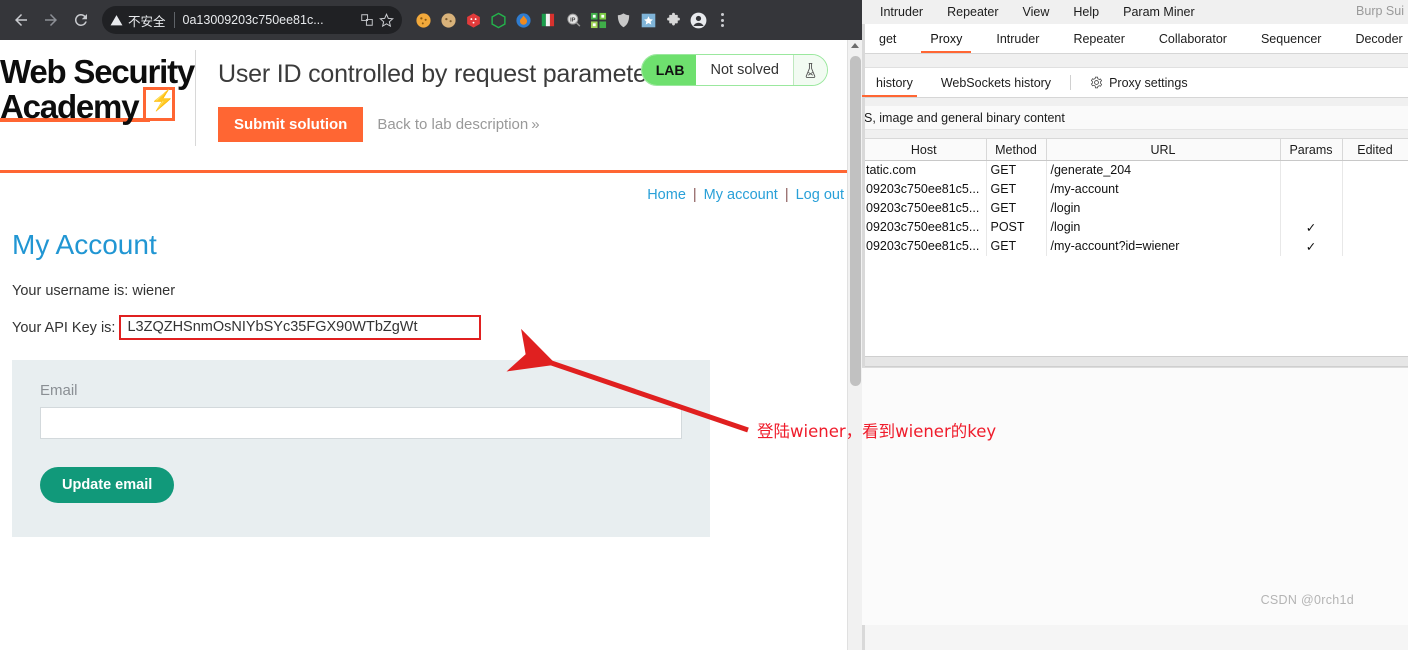 The height and width of the screenshot is (650, 1408). What do you see at coordinates (1135, 170) in the screenshot?
I see `table-row: tatic.com GET /generate_204` at bounding box center [1135, 170].